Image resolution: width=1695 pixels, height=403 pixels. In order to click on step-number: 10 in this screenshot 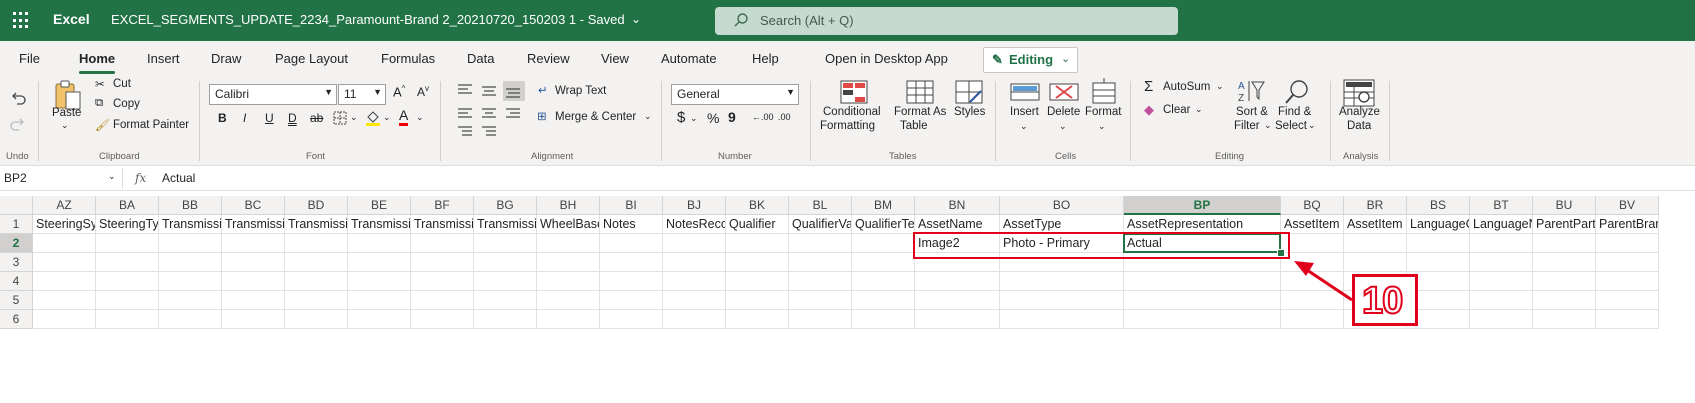, I will do `click(1382, 301)`.